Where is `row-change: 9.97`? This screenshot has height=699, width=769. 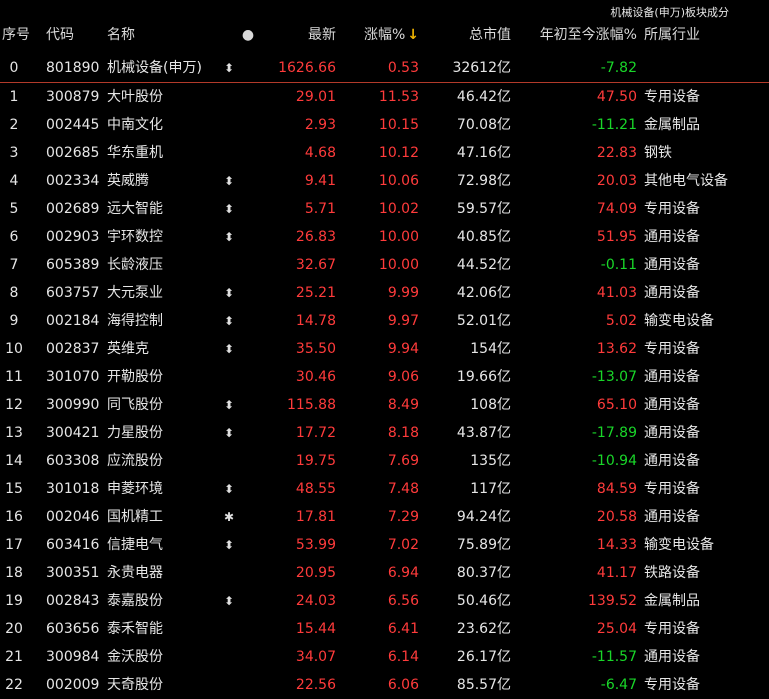 row-change: 9.97 is located at coordinates (403, 321).